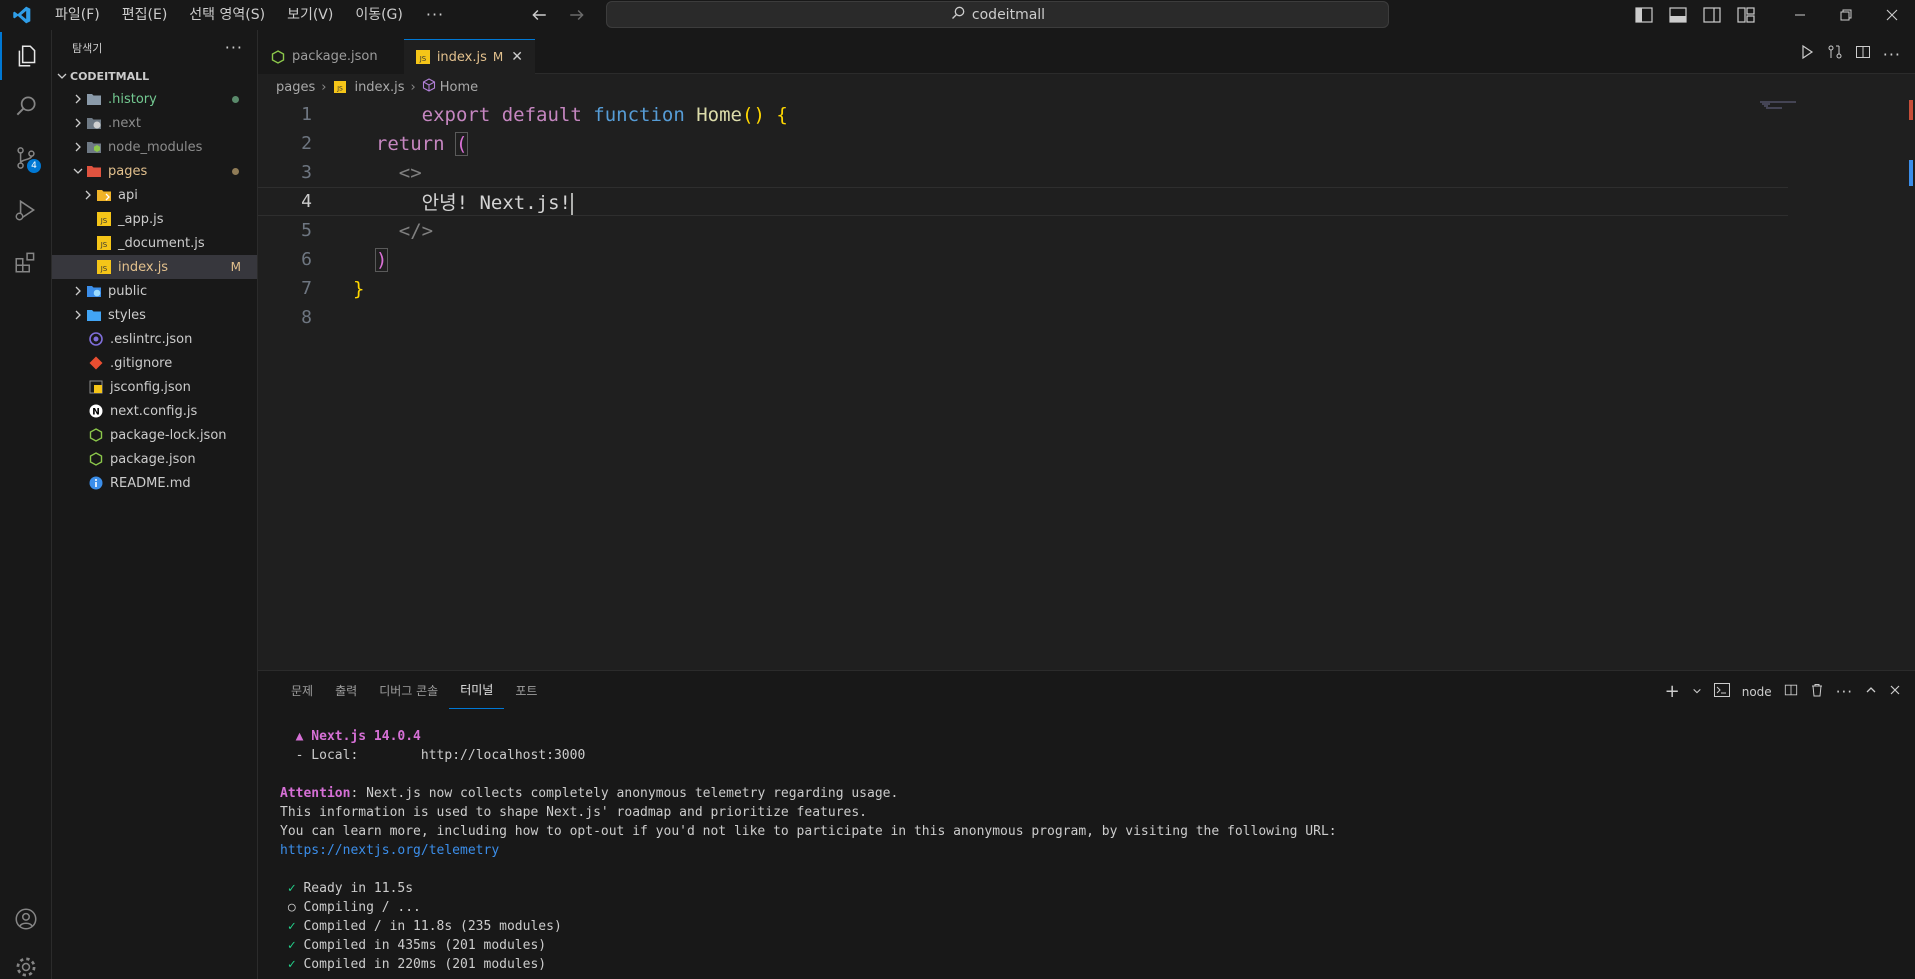 The width and height of the screenshot is (1915, 979). Describe the element at coordinates (154, 219) in the screenshot. I see `tree-item-app-js: JS _app.js` at that location.